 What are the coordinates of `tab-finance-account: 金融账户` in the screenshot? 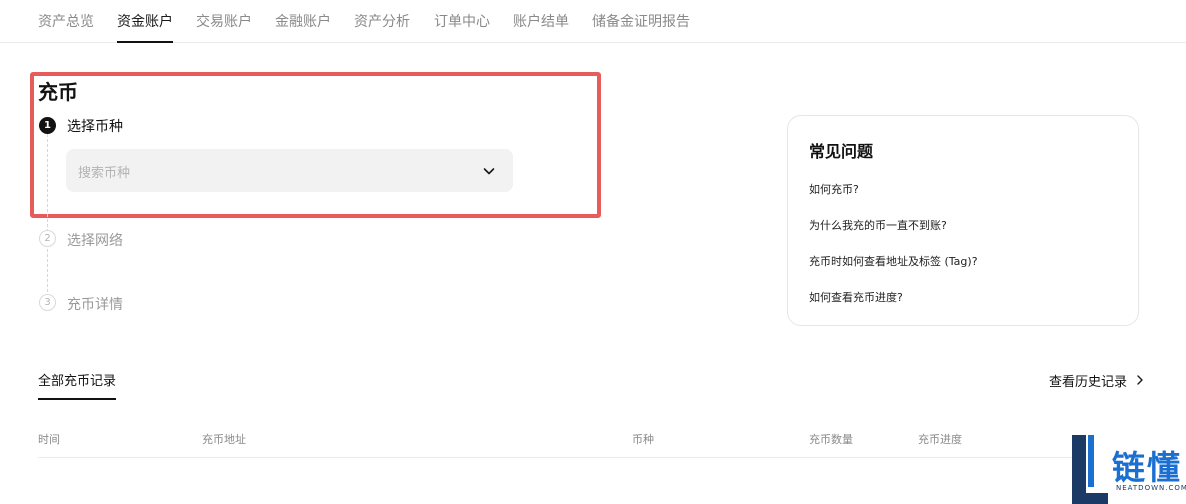 It's located at (303, 21).